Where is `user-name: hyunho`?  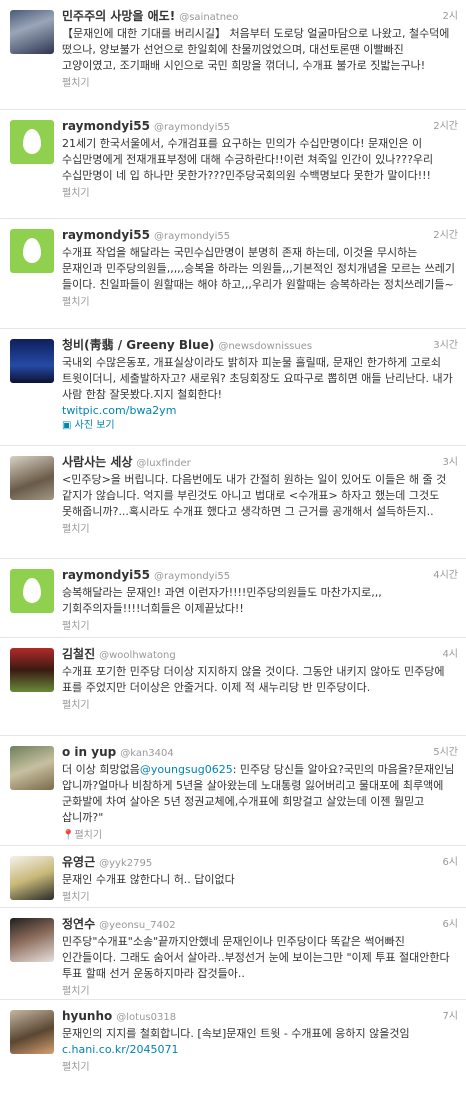 user-name: hyunho is located at coordinates (87, 1016).